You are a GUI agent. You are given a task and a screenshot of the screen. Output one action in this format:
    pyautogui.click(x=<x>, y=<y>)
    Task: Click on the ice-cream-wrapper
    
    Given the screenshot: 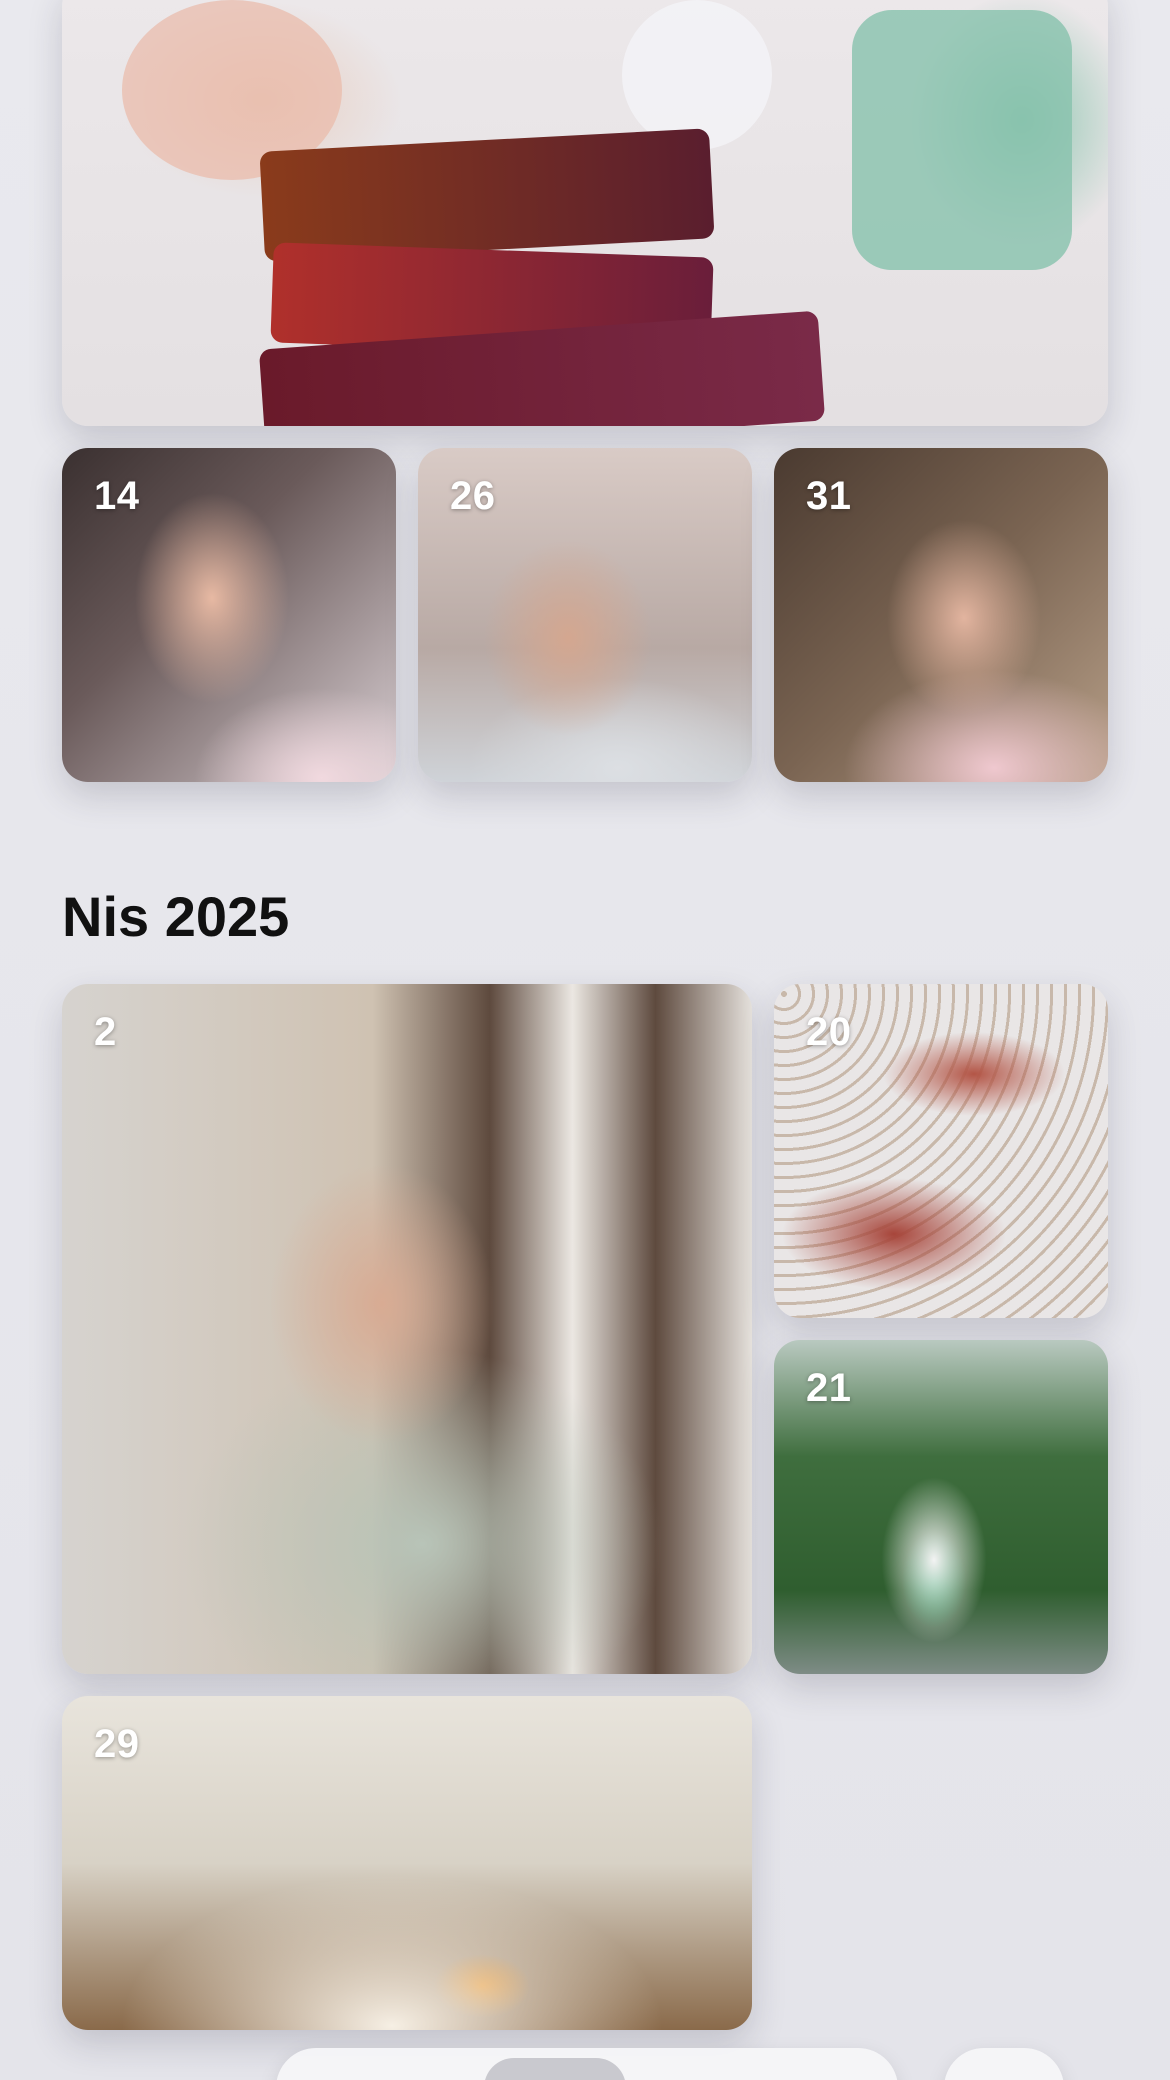 What is the action you would take?
    pyautogui.click(x=487, y=195)
    